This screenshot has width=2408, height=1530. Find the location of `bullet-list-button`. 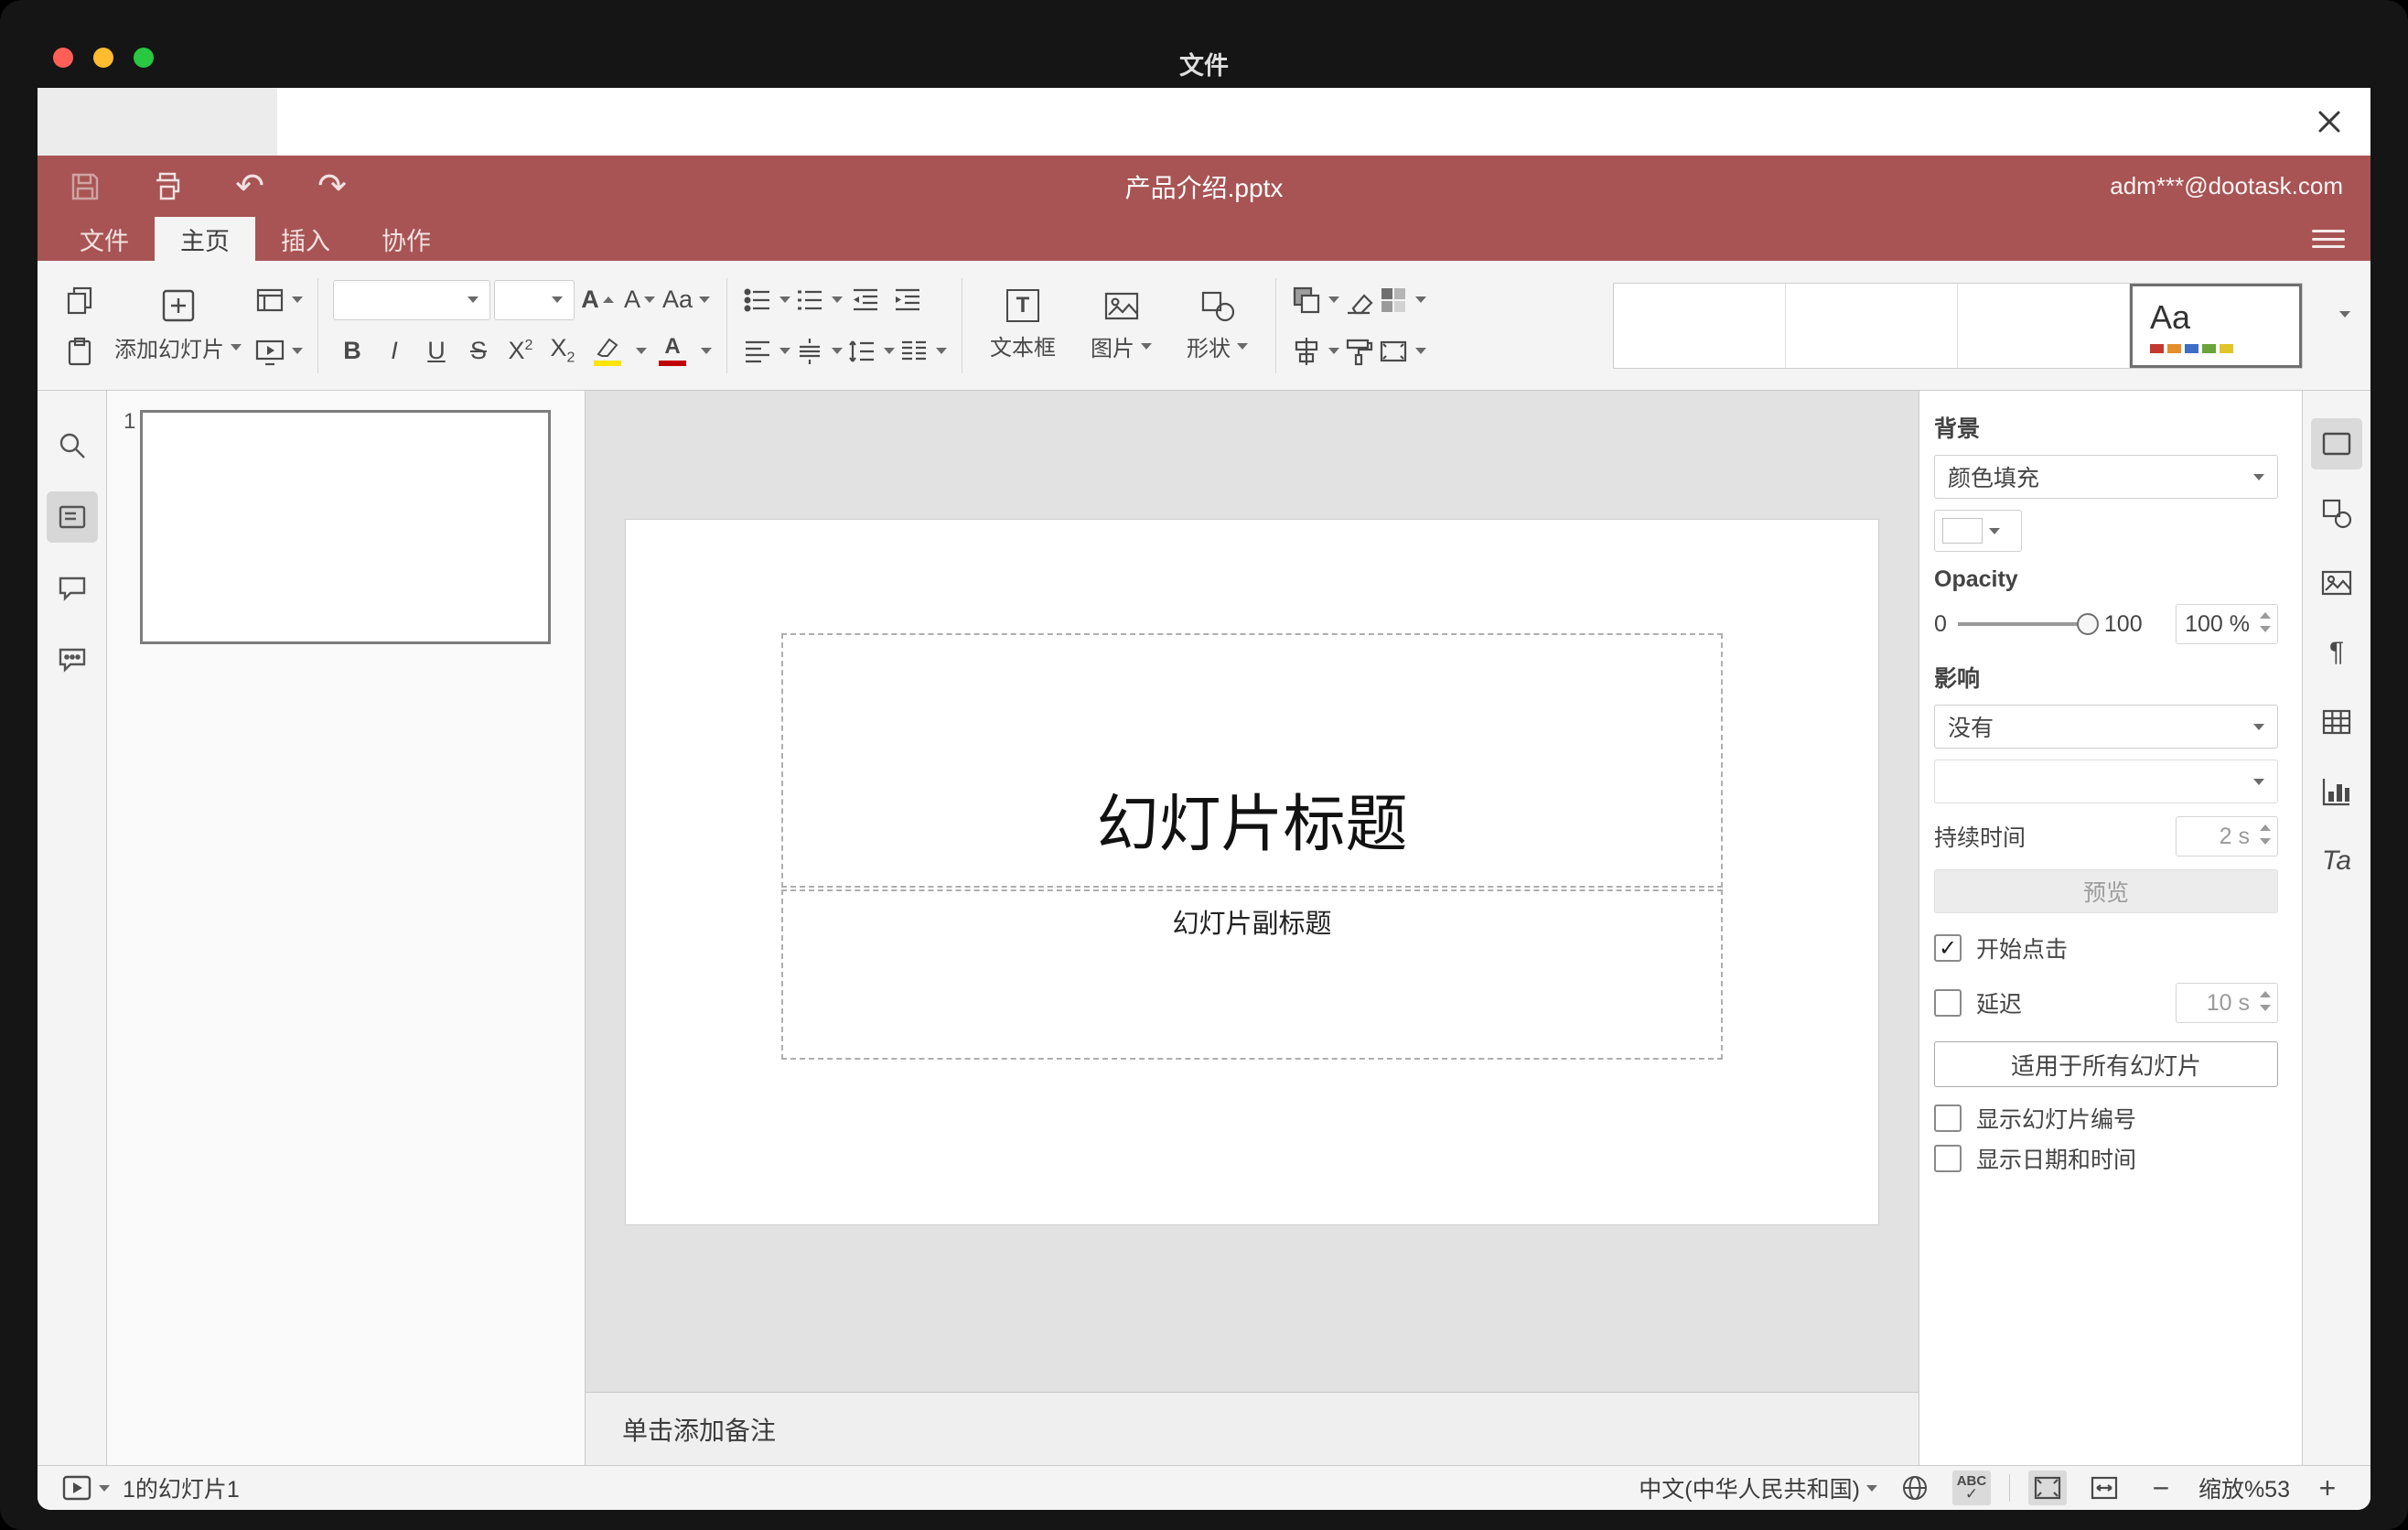

bullet-list-button is located at coordinates (766, 300).